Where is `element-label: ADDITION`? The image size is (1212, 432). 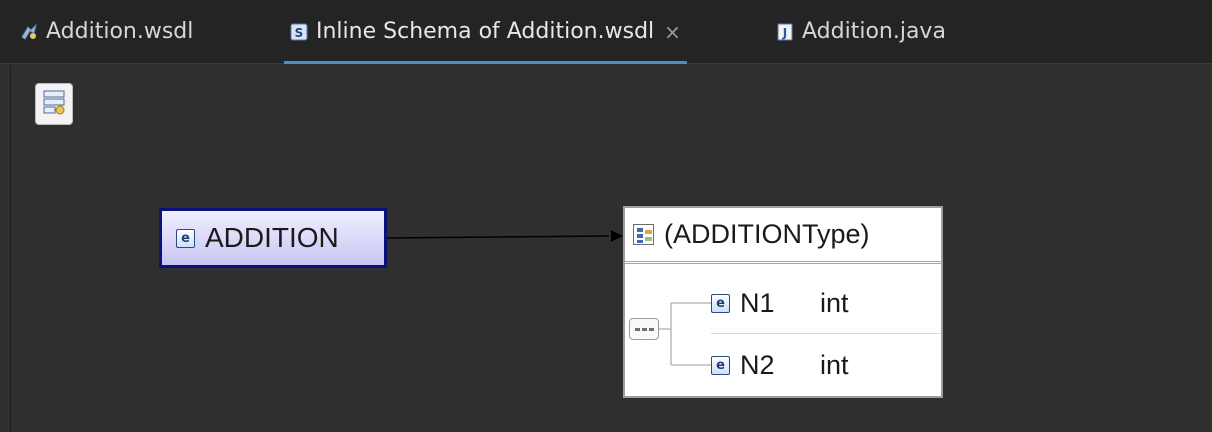 element-label: ADDITION is located at coordinates (272, 237).